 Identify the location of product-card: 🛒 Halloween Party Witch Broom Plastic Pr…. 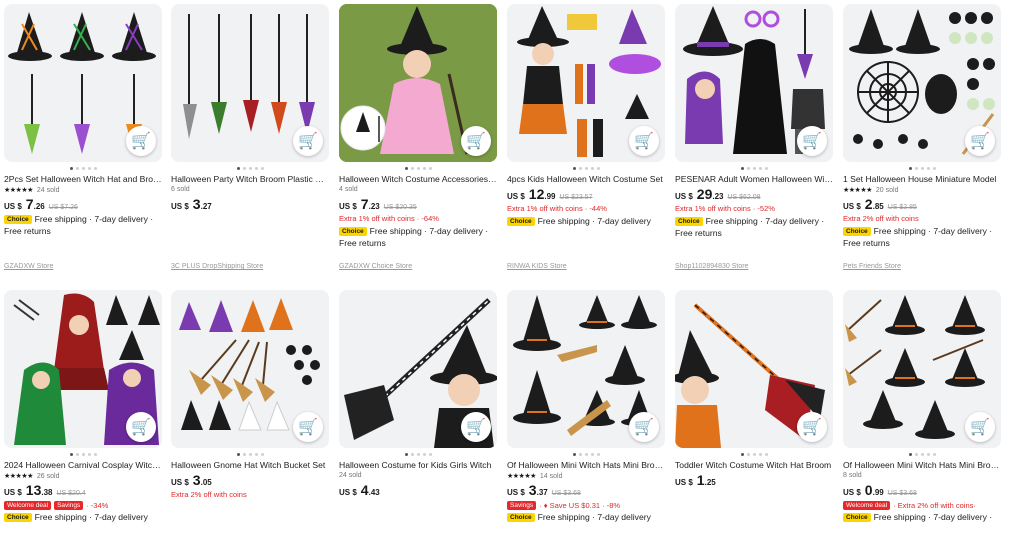
(250, 108).